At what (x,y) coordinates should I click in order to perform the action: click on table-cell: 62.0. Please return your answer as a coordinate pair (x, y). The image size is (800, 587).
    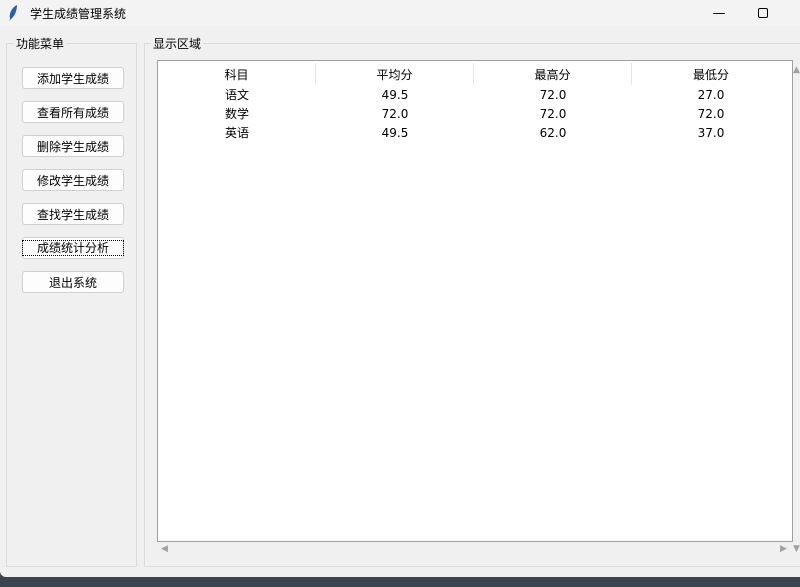
    Looking at the image, I should click on (553, 132).